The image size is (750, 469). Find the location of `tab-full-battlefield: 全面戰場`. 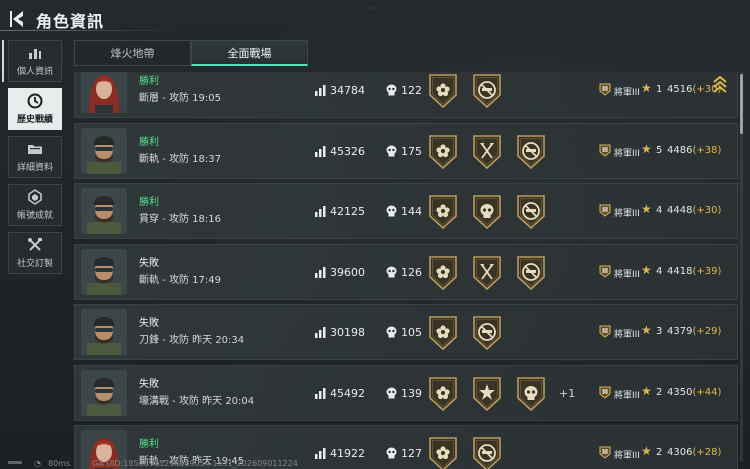

tab-full-battlefield: 全面戰場 is located at coordinates (249, 53).